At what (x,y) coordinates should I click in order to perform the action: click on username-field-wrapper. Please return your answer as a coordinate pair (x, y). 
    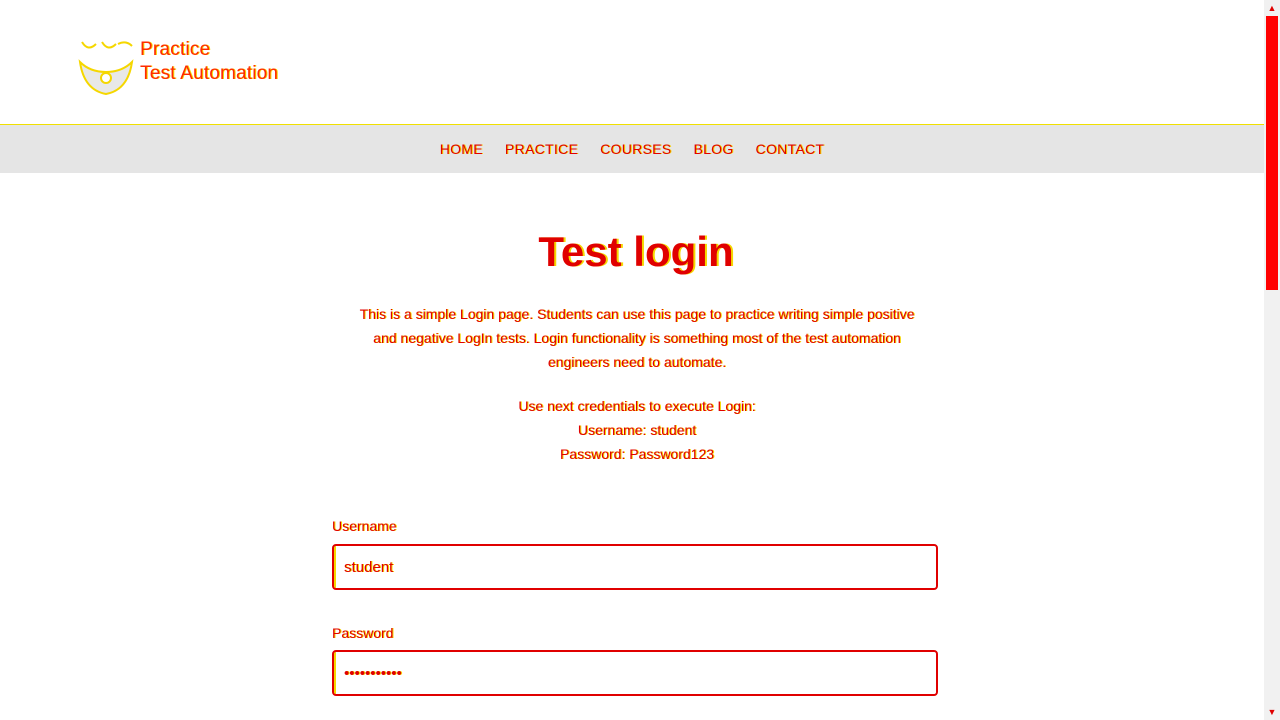
    Looking at the image, I should click on (635, 567).